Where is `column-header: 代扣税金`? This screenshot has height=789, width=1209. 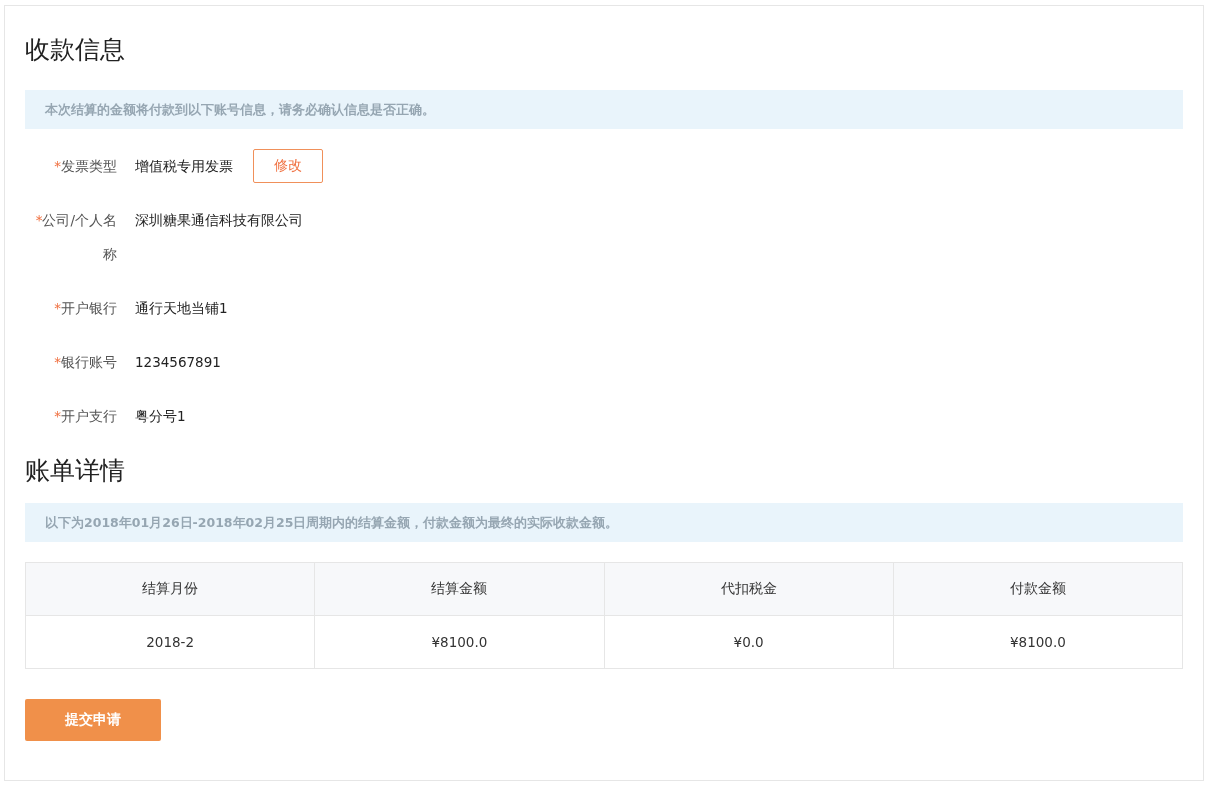 column-header: 代扣税金 is located at coordinates (749, 589).